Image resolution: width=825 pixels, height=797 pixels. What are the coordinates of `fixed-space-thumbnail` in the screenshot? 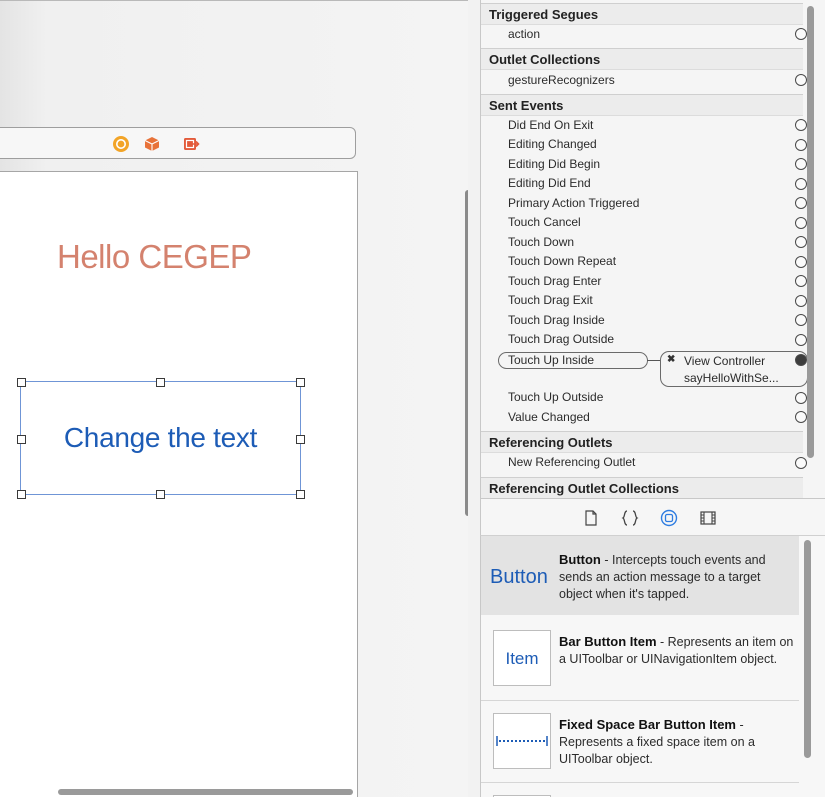 It's located at (522, 741).